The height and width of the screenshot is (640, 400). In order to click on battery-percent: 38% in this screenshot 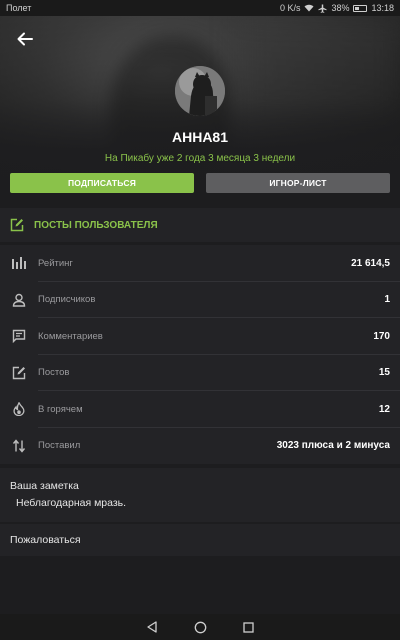, I will do `click(340, 8)`.